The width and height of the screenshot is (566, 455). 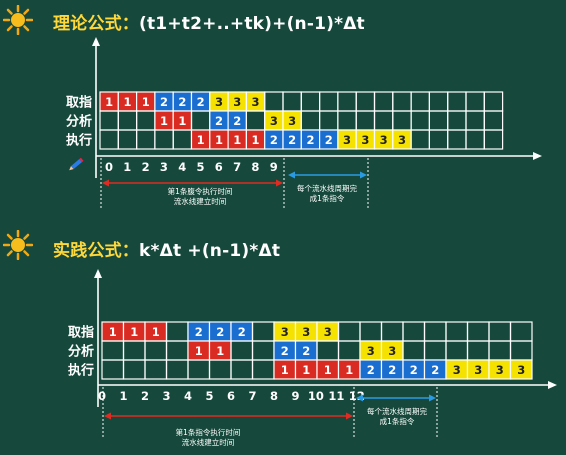 I want to click on axis-tick-label: 3, so click(x=166, y=396).